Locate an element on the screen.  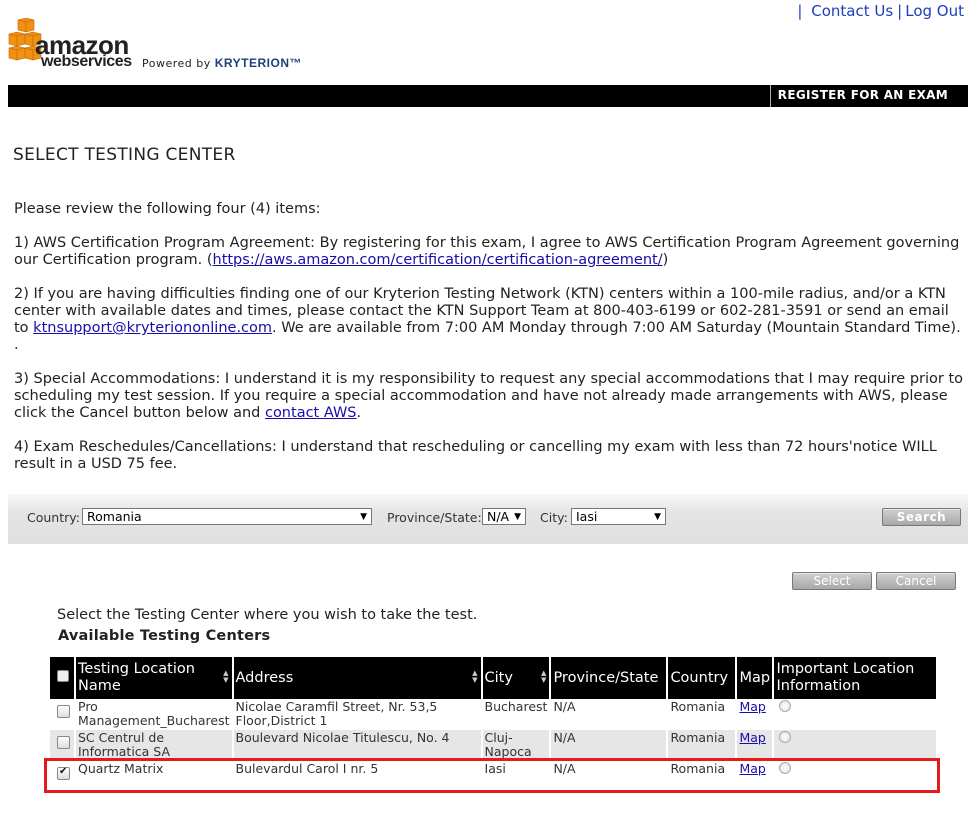
header-country: Country is located at coordinates (702, 678).